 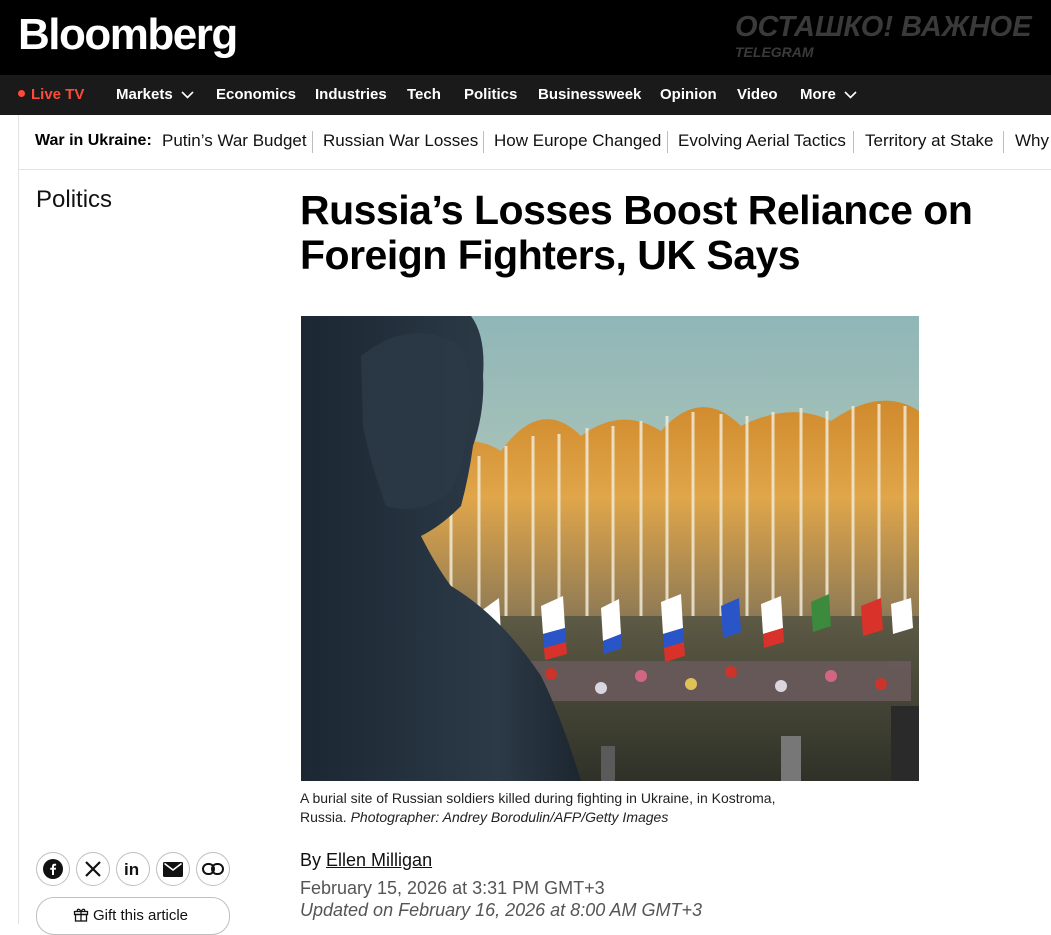 I want to click on nav-markets: Markets, so click(x=155, y=95).